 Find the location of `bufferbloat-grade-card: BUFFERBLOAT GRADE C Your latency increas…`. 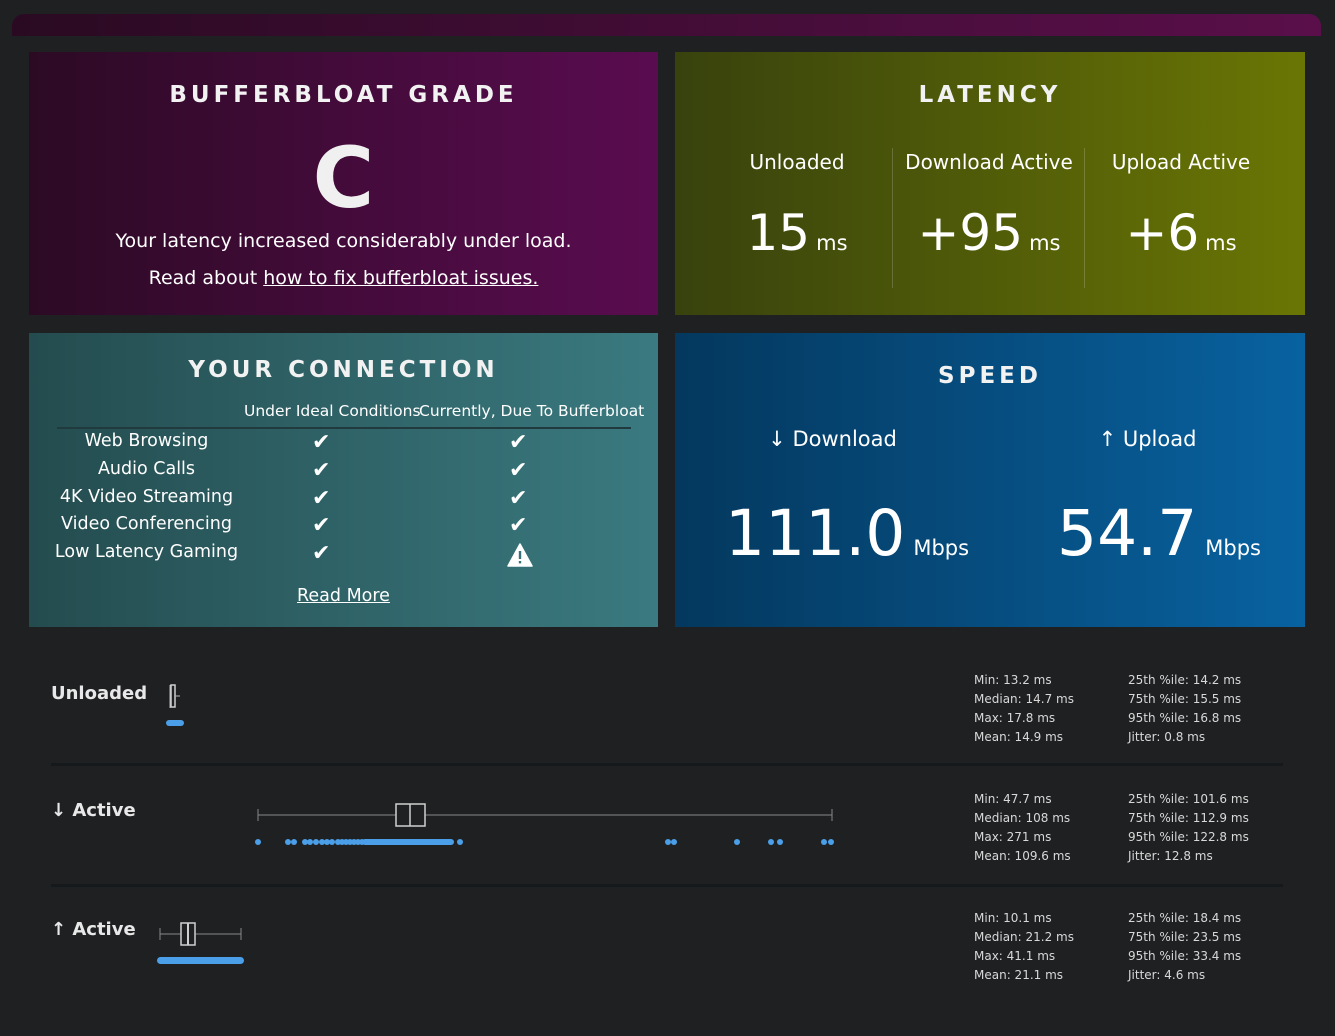

bufferbloat-grade-card: BUFFERBLOAT GRADE C Your latency increas… is located at coordinates (343, 183).